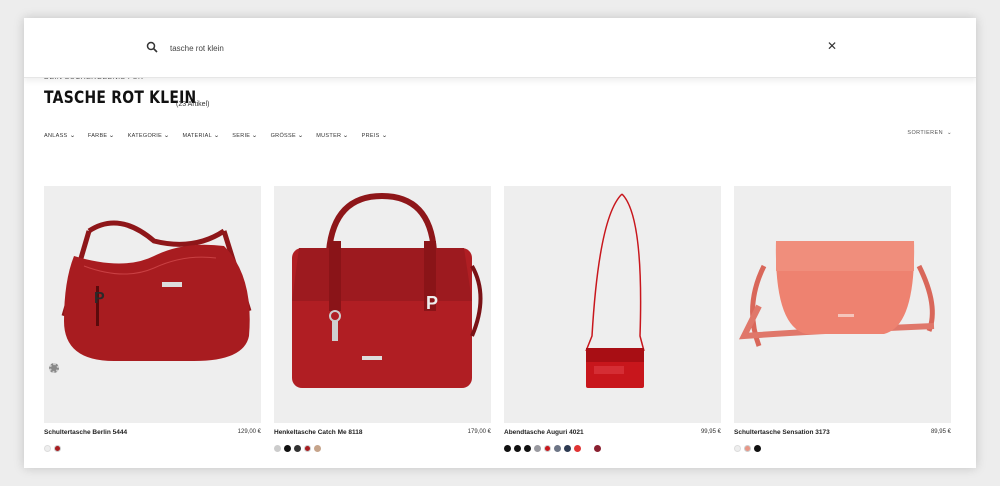 The width and height of the screenshot is (1000, 486). I want to click on page-title: TASCHE ROT KLEIN, so click(120, 98).